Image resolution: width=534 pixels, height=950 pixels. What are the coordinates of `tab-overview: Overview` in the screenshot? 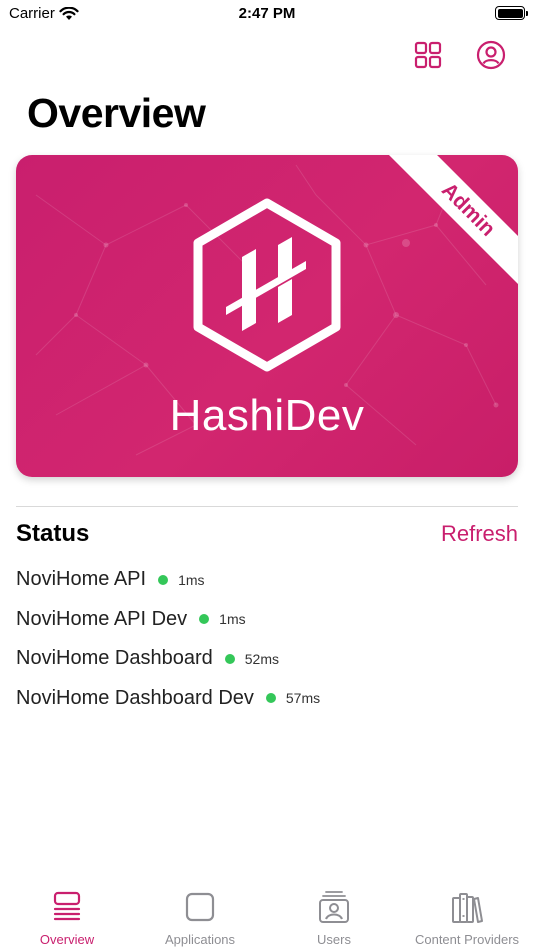 It's located at (67, 918).